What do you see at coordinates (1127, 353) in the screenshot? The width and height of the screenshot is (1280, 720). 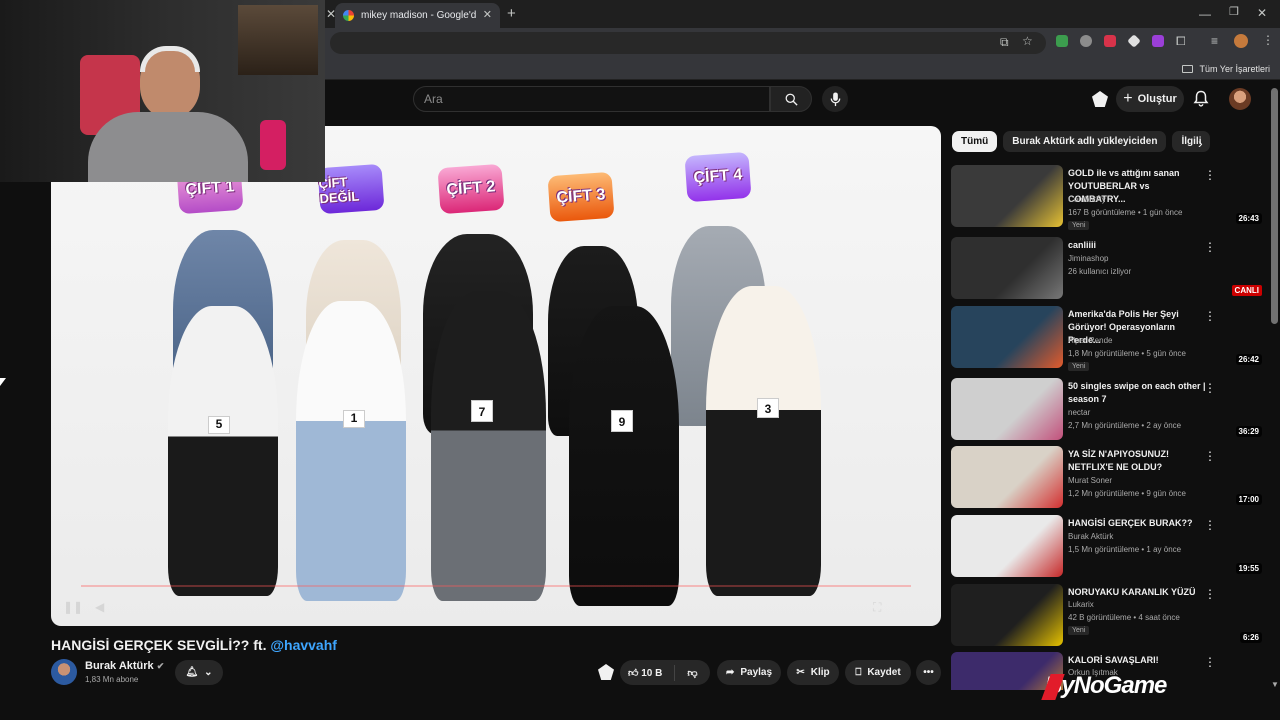 I see `rec-meta: 1,8 Mn görüntüleme • 5 gün önce` at bounding box center [1127, 353].